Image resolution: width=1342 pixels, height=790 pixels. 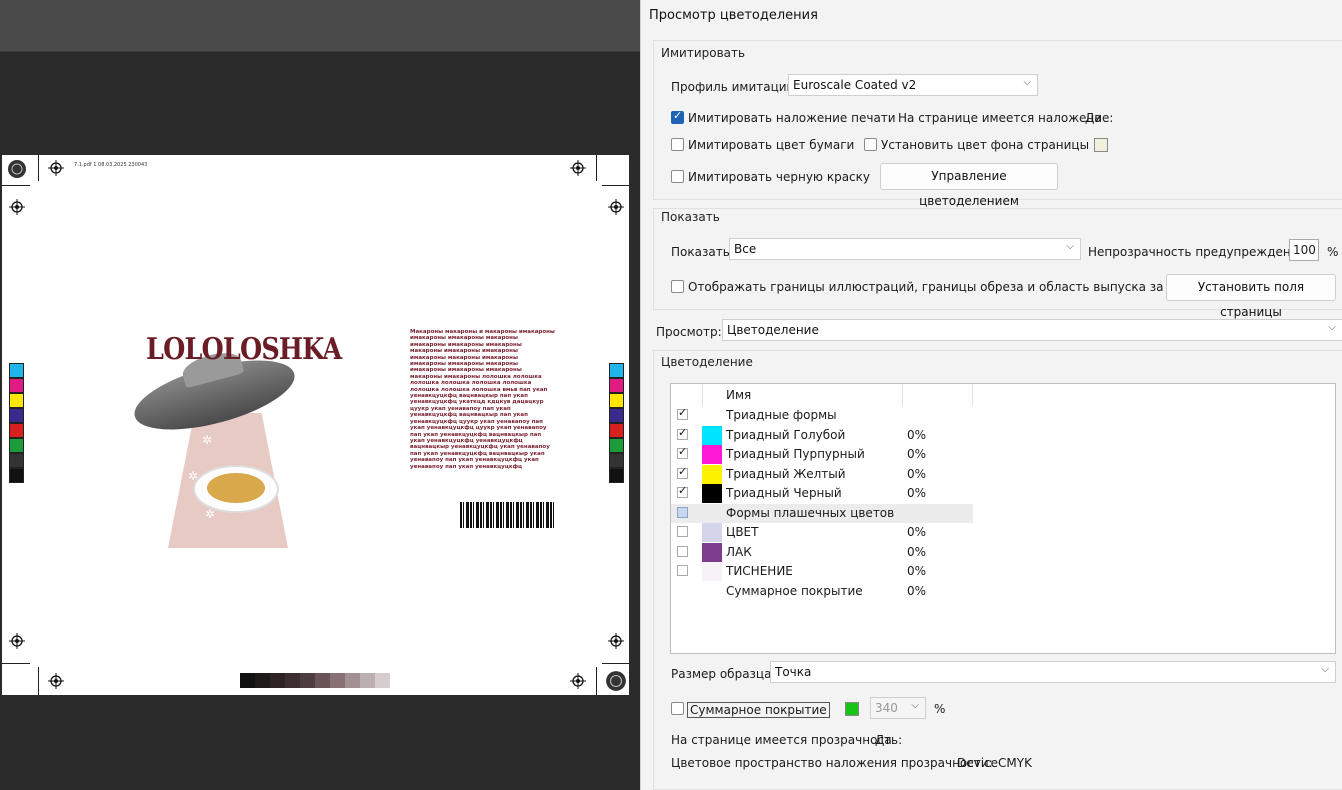 I want to click on transparency-status-value: Да, so click(x=883, y=740).